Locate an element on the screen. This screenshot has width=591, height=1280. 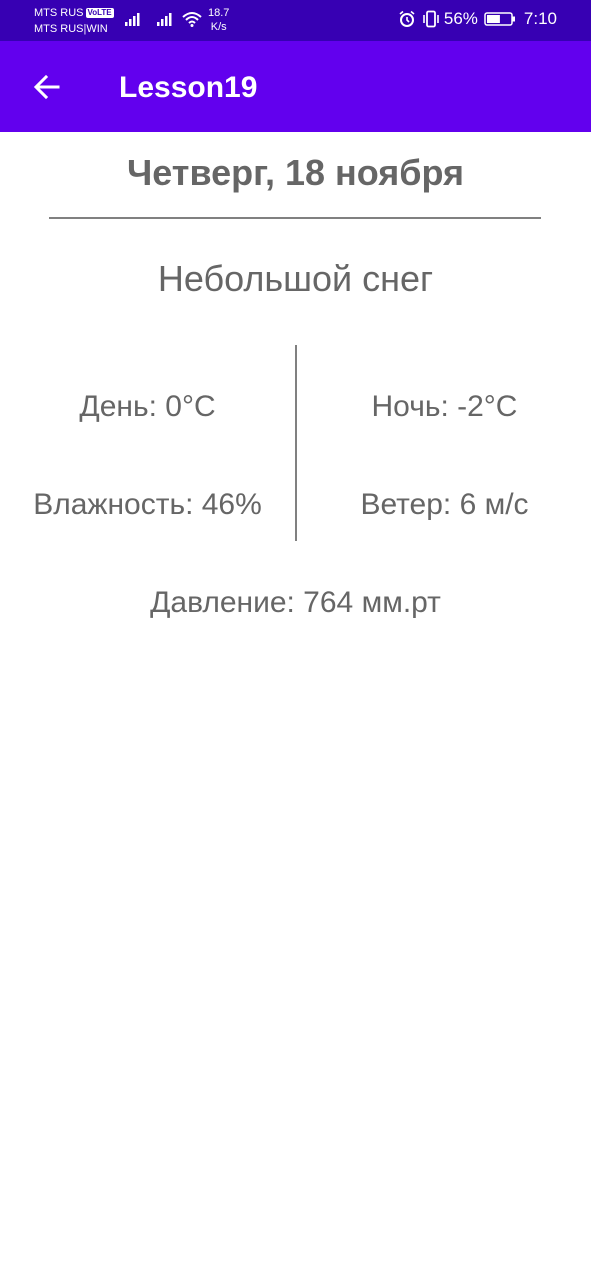
night-temperature: Ночь: -2°C is located at coordinates (444, 406).